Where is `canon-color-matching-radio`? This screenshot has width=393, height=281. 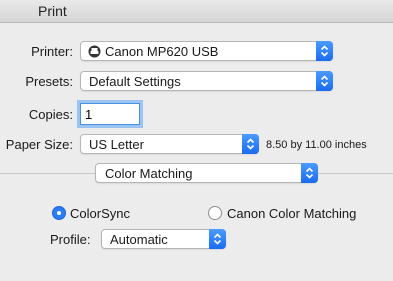
canon-color-matching-radio is located at coordinates (215, 213).